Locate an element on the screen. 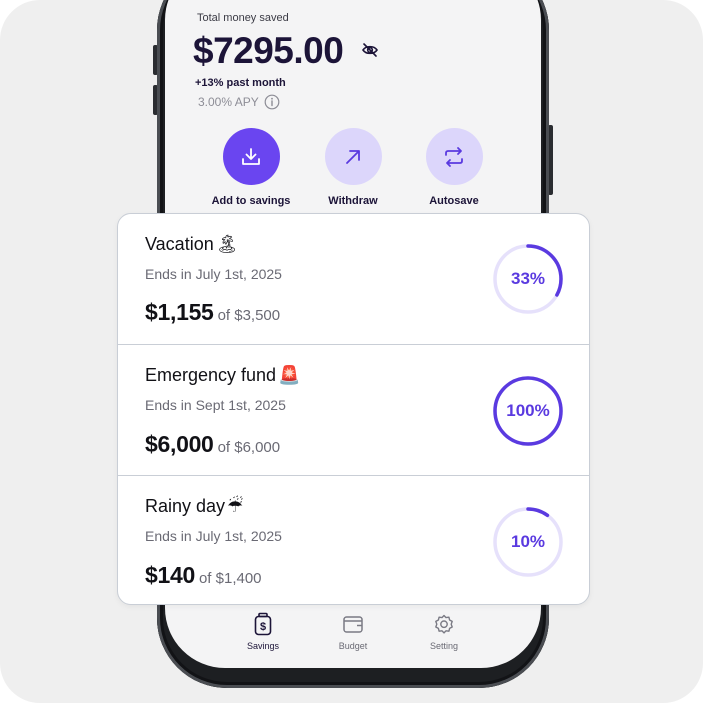 The image size is (703, 703). repeat-icon is located at coordinates (454, 156).